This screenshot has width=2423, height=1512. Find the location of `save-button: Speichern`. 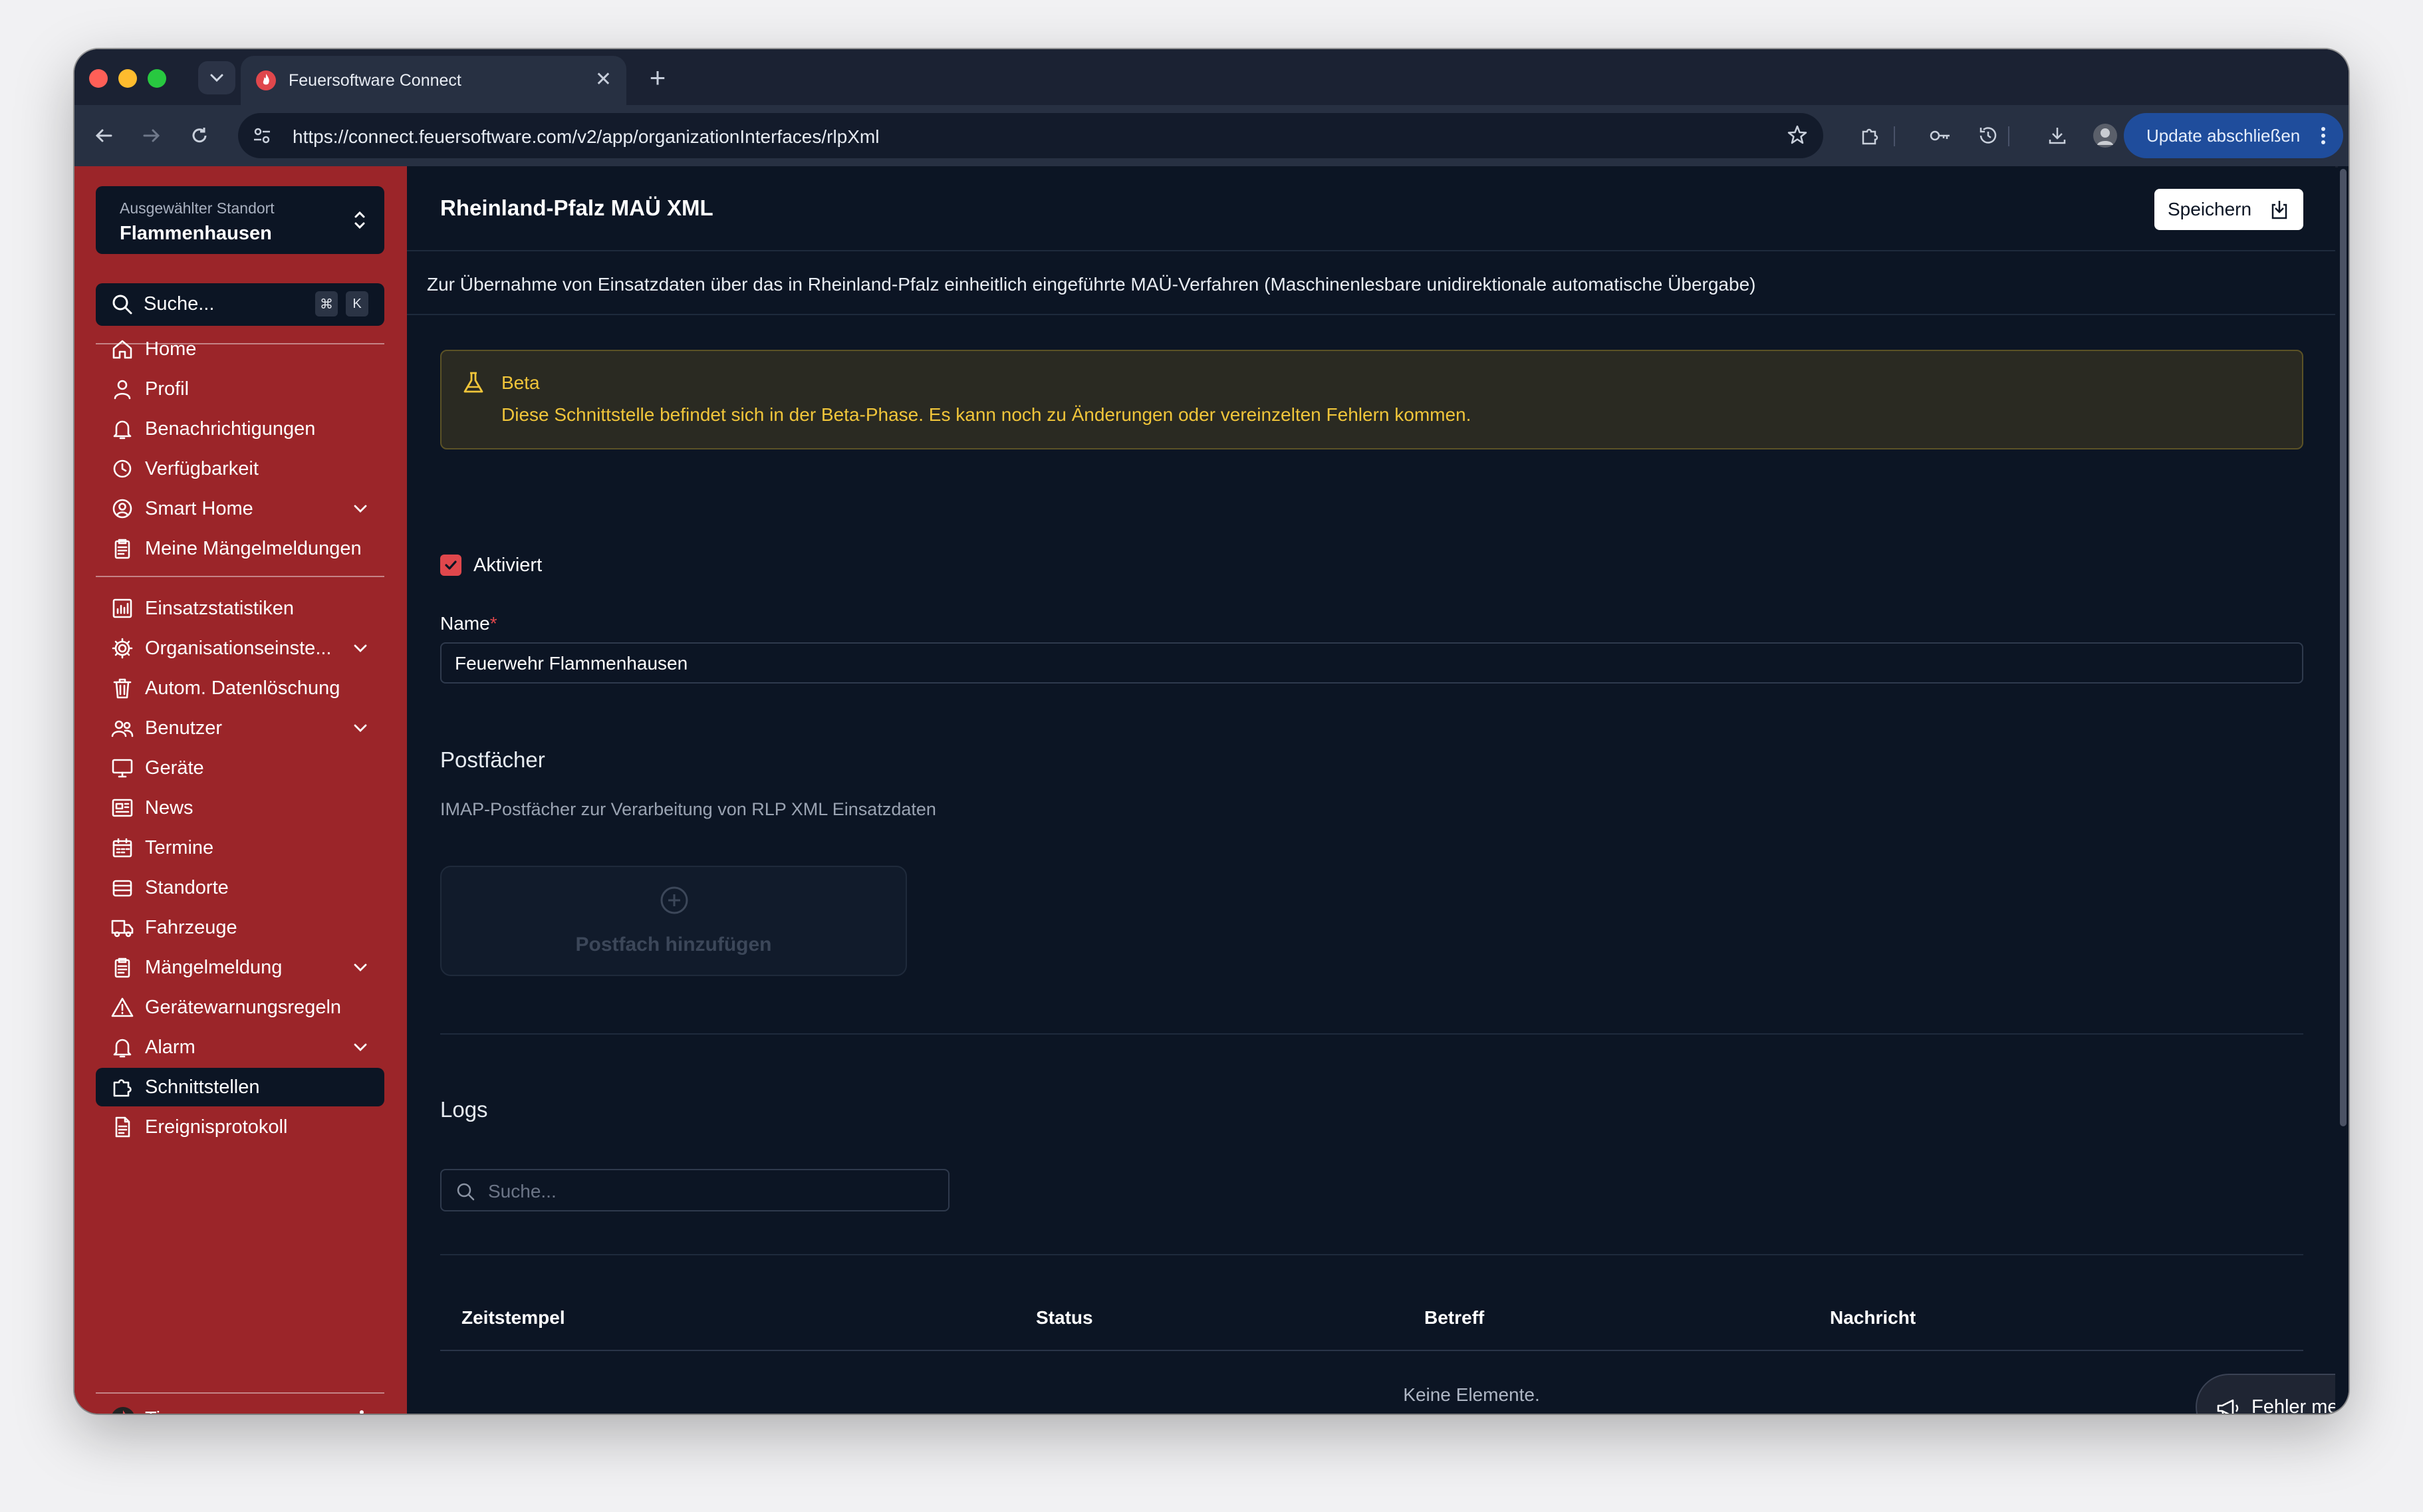

save-button: Speichern is located at coordinates (2228, 210).